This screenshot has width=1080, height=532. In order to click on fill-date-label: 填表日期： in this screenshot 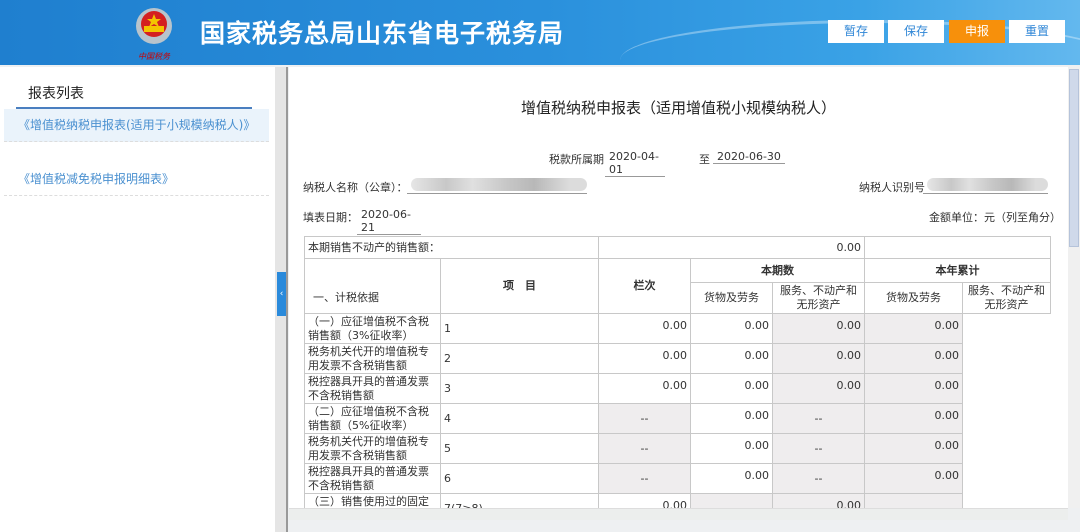, I will do `click(330, 217)`.